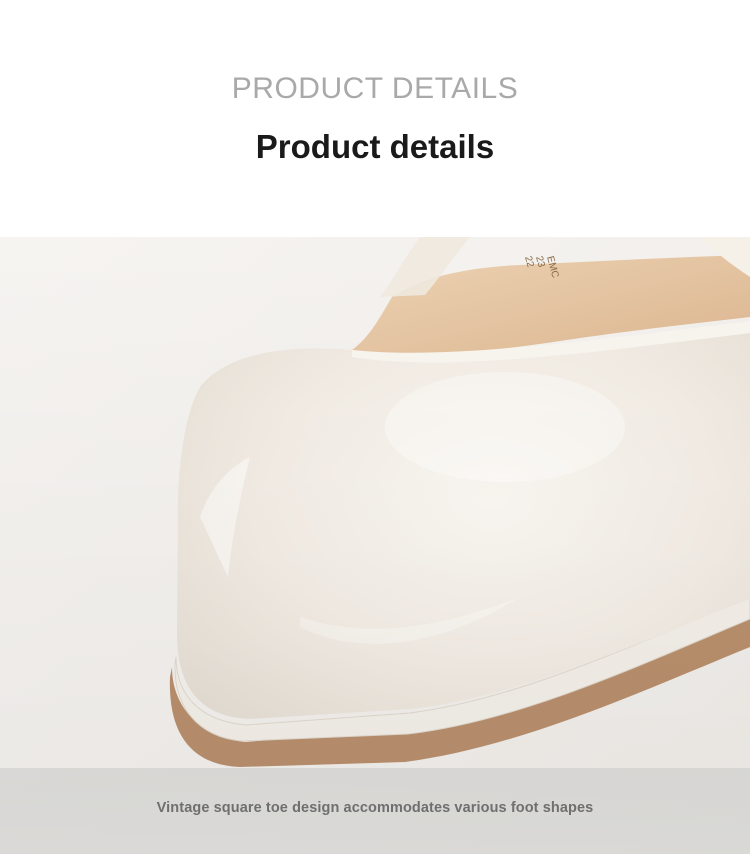 Image resolution: width=750 pixels, height=854 pixels. I want to click on section-eyebrow: PRODUCT DETAILS, so click(375, 88).